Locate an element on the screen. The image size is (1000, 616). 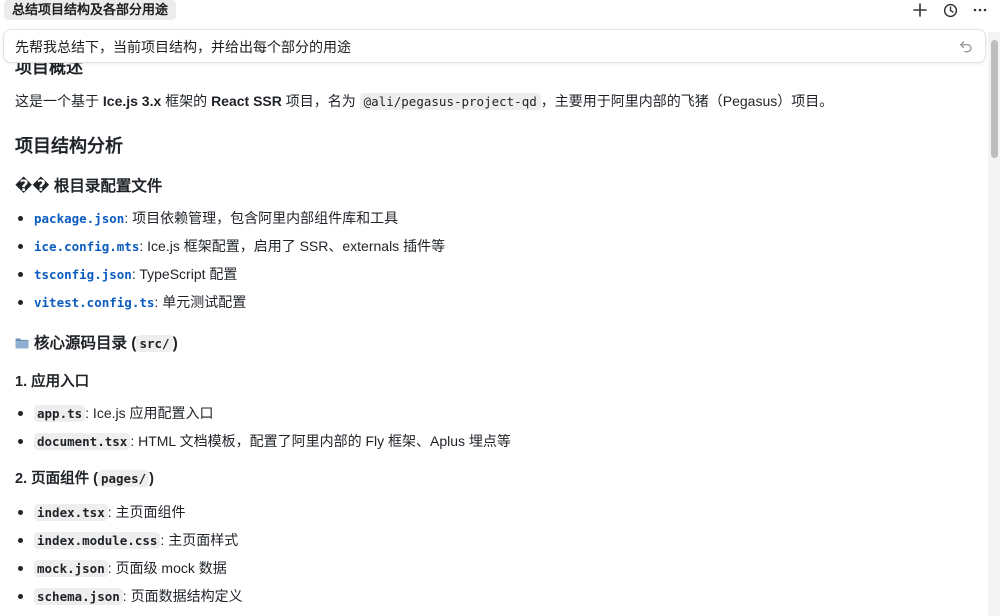
list-item: mock.json: 页面级 mock 数据 is located at coordinates (129, 572).